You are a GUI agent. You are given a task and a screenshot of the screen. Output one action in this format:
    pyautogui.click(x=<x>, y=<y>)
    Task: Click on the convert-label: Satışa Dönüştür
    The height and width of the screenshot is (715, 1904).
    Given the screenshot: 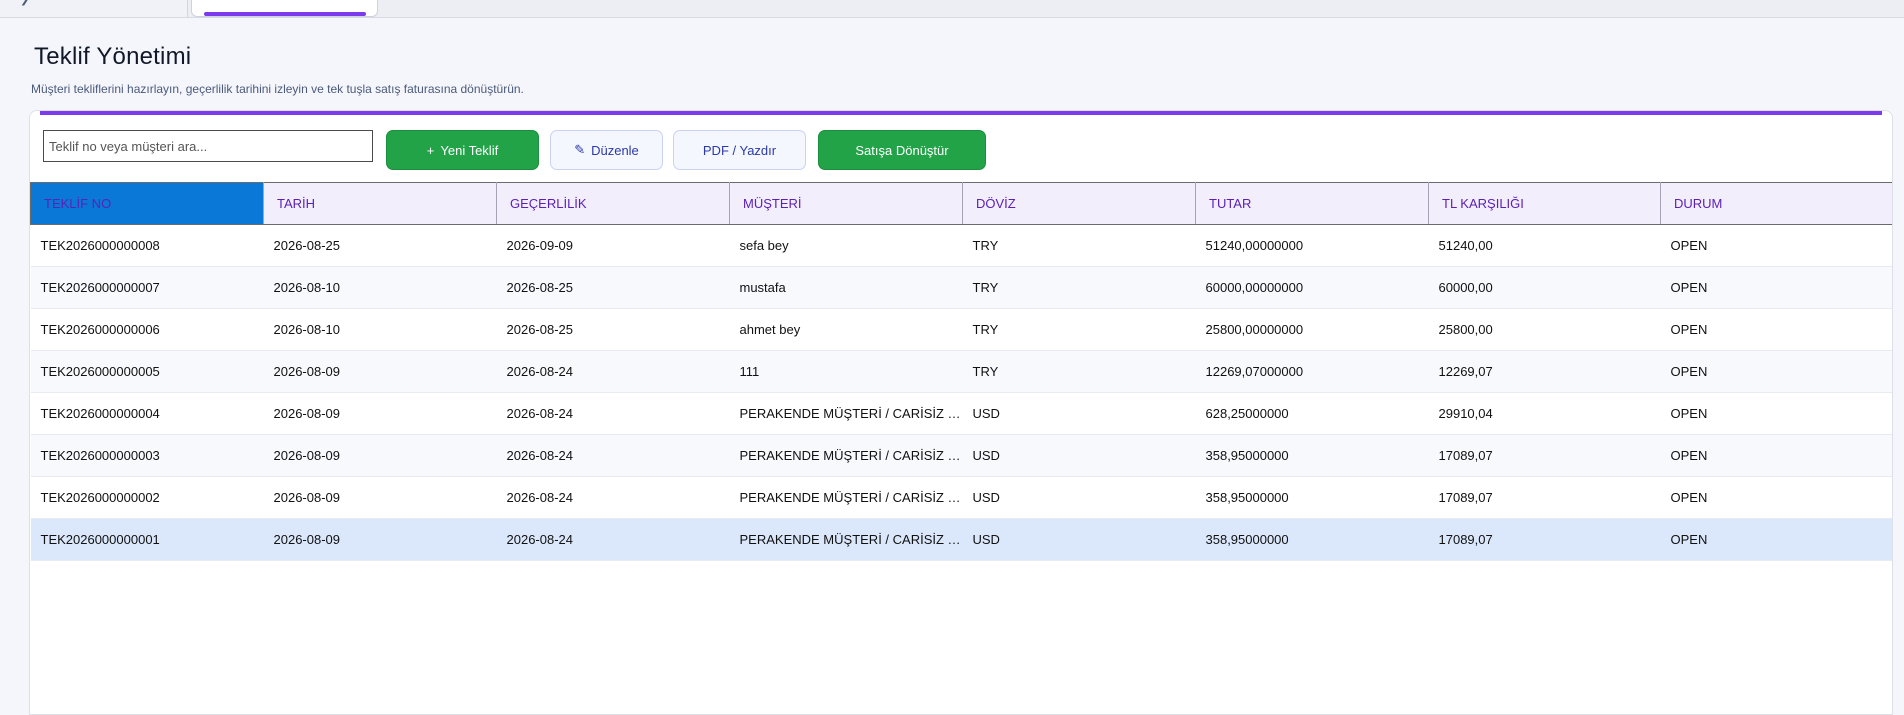 What is the action you would take?
    pyautogui.click(x=902, y=150)
    